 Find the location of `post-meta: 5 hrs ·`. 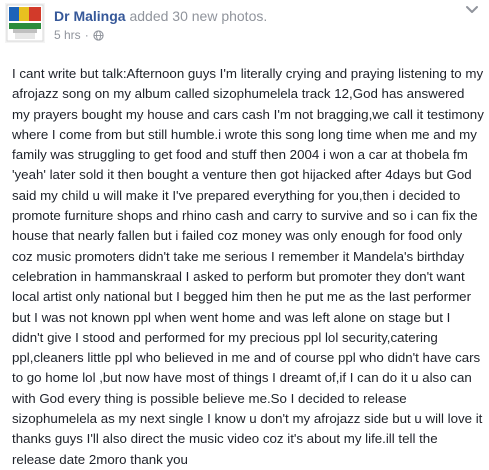

post-meta: 5 hrs · is located at coordinates (79, 35).